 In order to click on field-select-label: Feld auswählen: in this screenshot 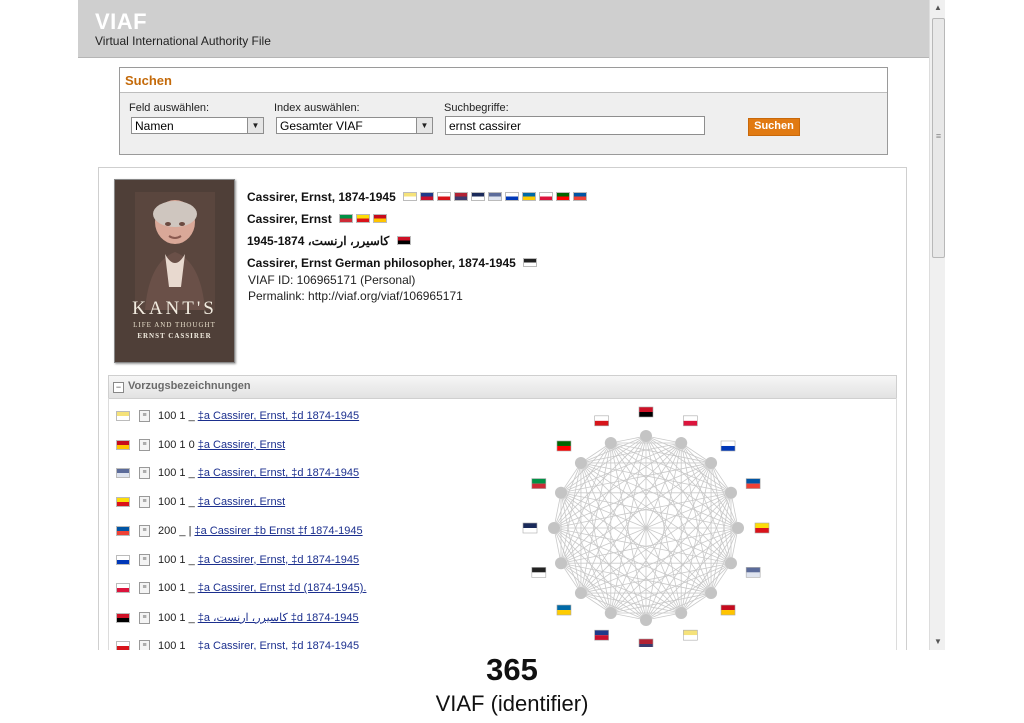, I will do `click(169, 108)`.